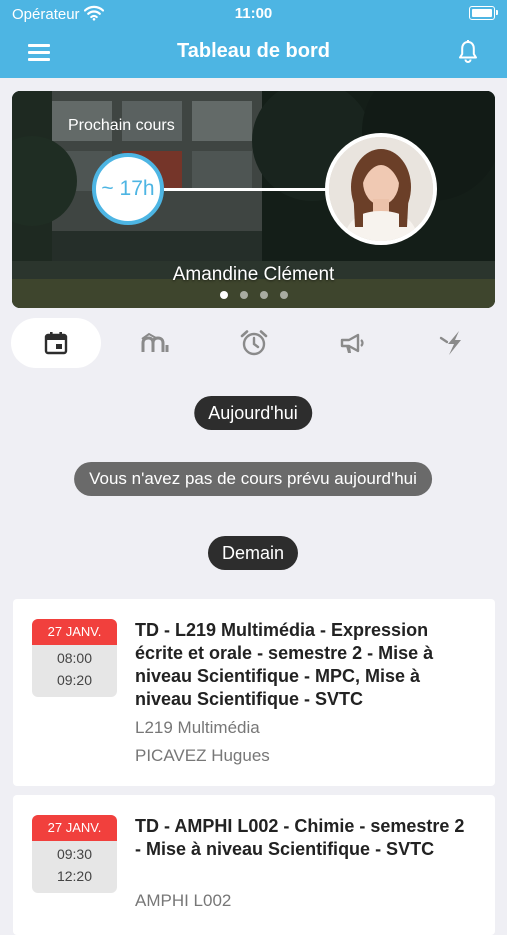 Image resolution: width=507 pixels, height=935 pixels. Describe the element at coordinates (74, 680) in the screenshot. I see `course-end-time: 09:20` at that location.